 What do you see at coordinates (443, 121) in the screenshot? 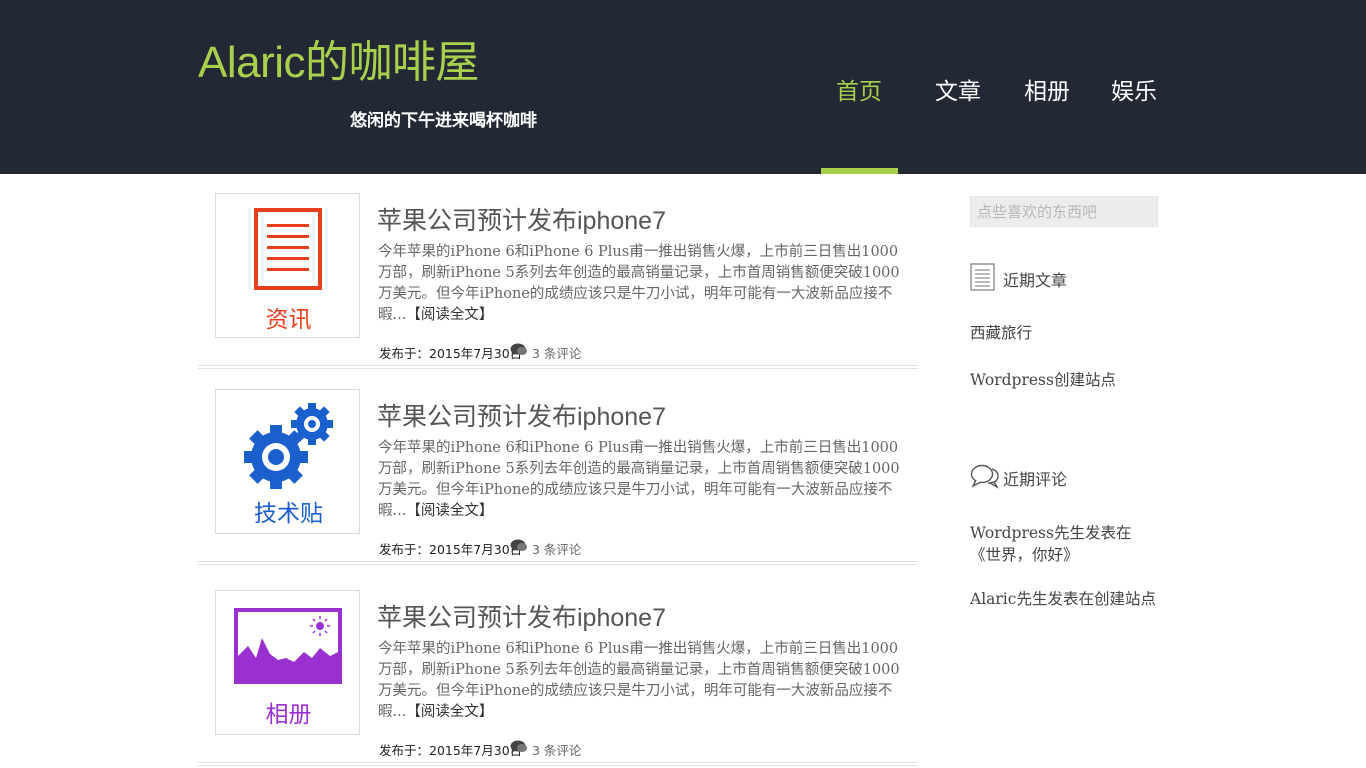
I see `site-tagline: 悠闲的下午进来喝杯咖啡` at bounding box center [443, 121].